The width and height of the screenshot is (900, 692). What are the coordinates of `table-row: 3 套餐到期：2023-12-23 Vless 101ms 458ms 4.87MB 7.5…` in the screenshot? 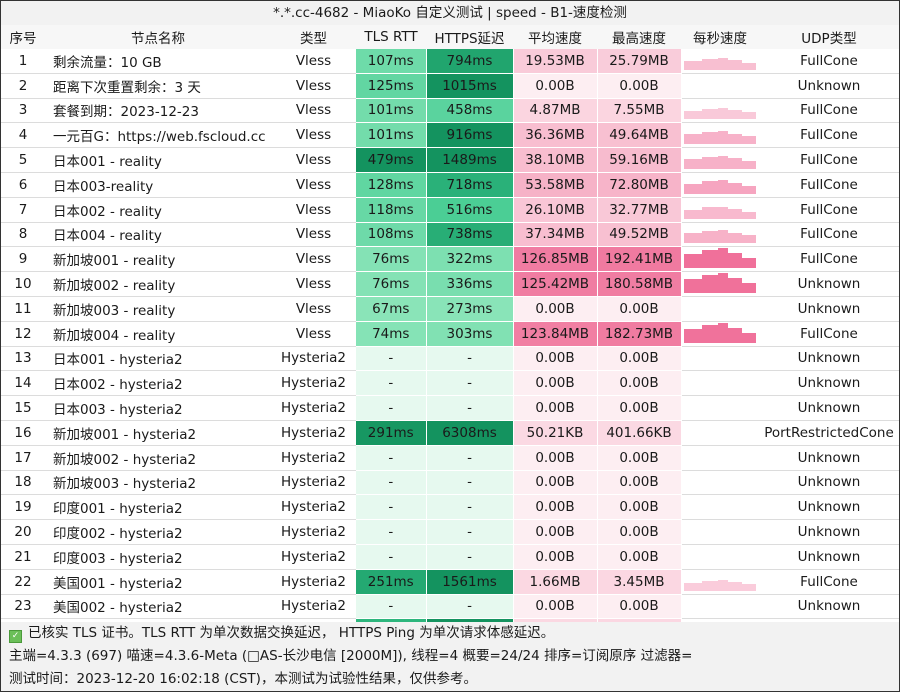 It's located at (450, 111).